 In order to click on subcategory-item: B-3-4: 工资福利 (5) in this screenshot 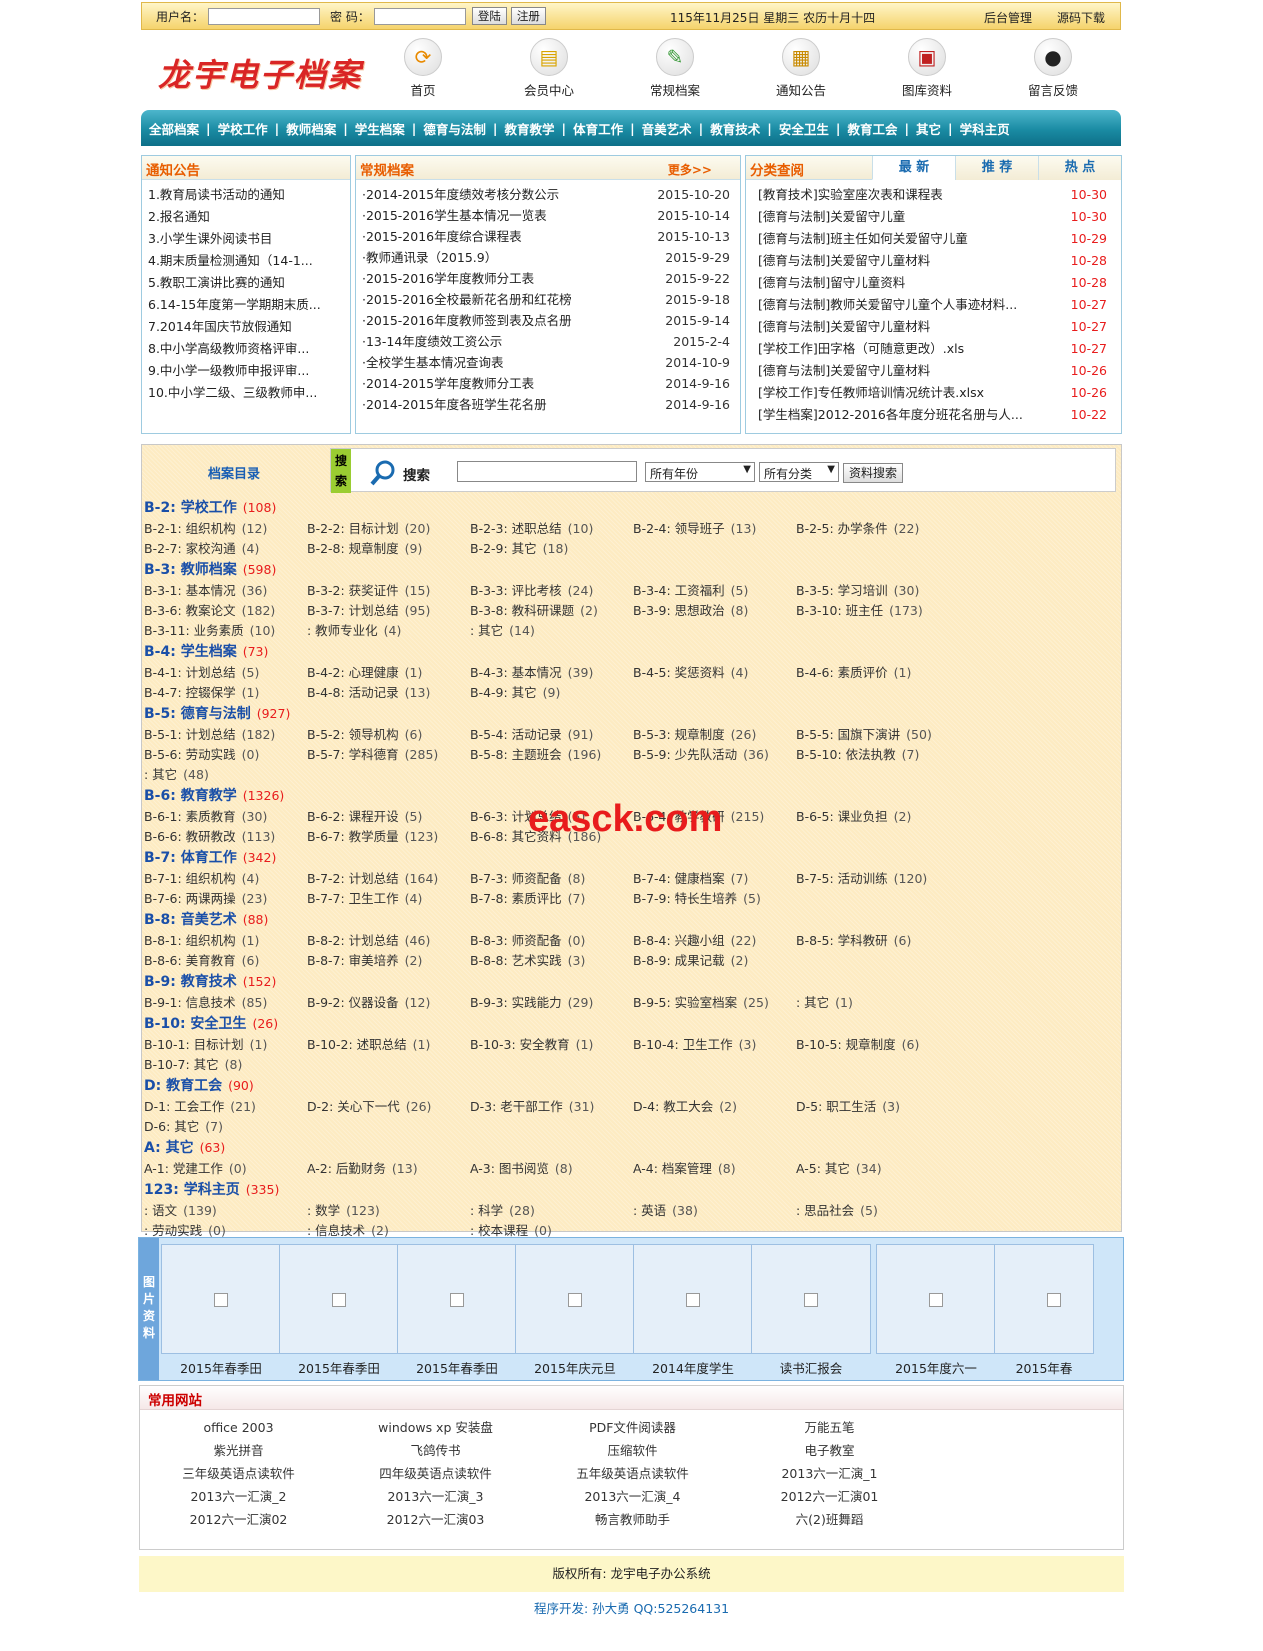, I will do `click(714, 591)`.